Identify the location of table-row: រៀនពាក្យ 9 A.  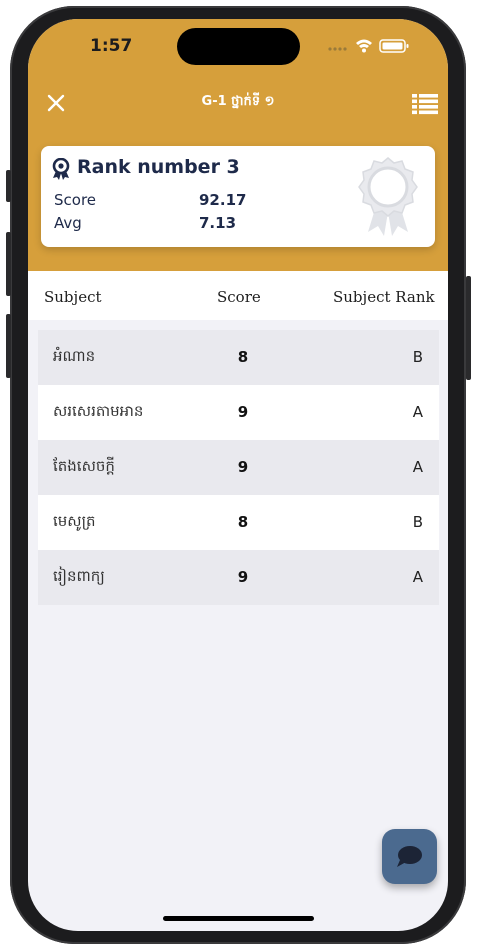
(238, 577).